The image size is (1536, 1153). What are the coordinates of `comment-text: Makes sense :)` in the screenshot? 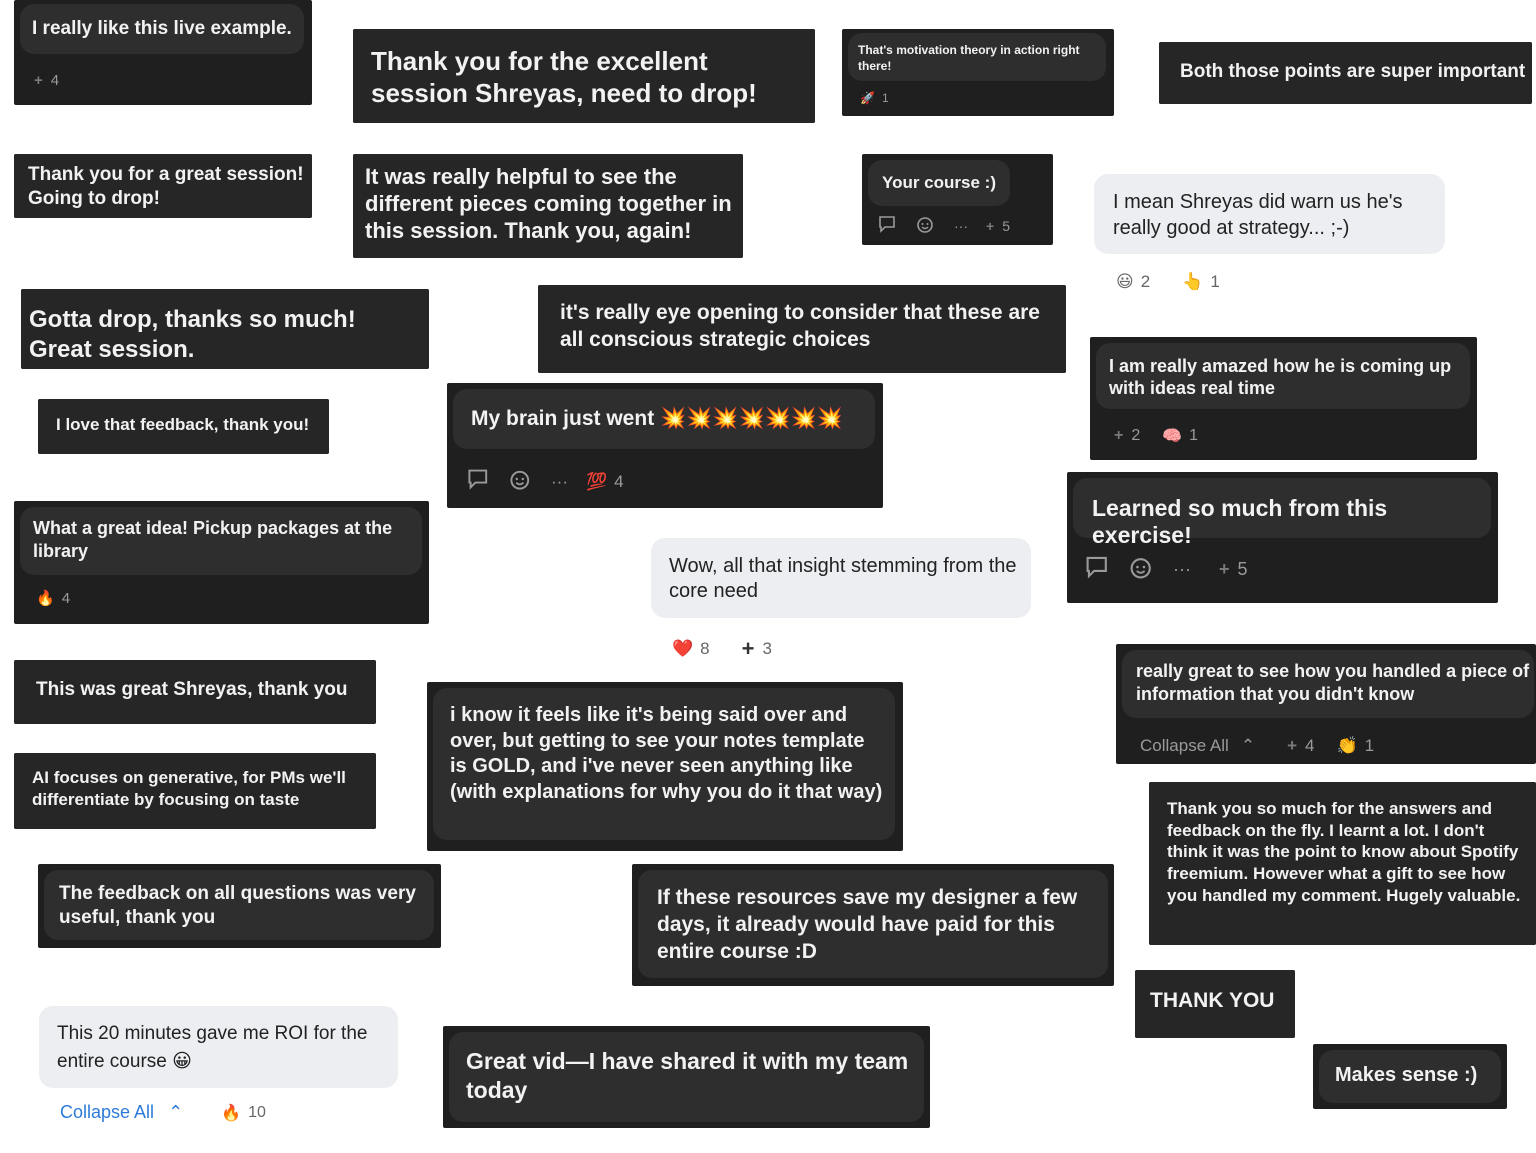 It's located at (1410, 1076).